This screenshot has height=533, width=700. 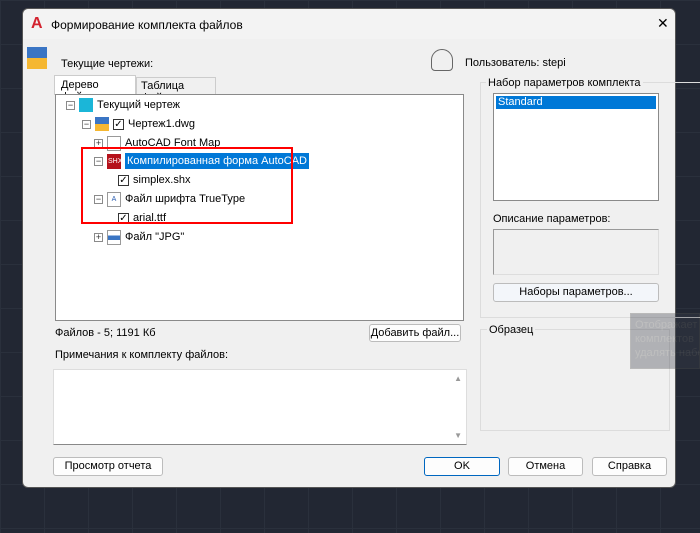 What do you see at coordinates (462, 466) in the screenshot?
I see `ok-button: OK` at bounding box center [462, 466].